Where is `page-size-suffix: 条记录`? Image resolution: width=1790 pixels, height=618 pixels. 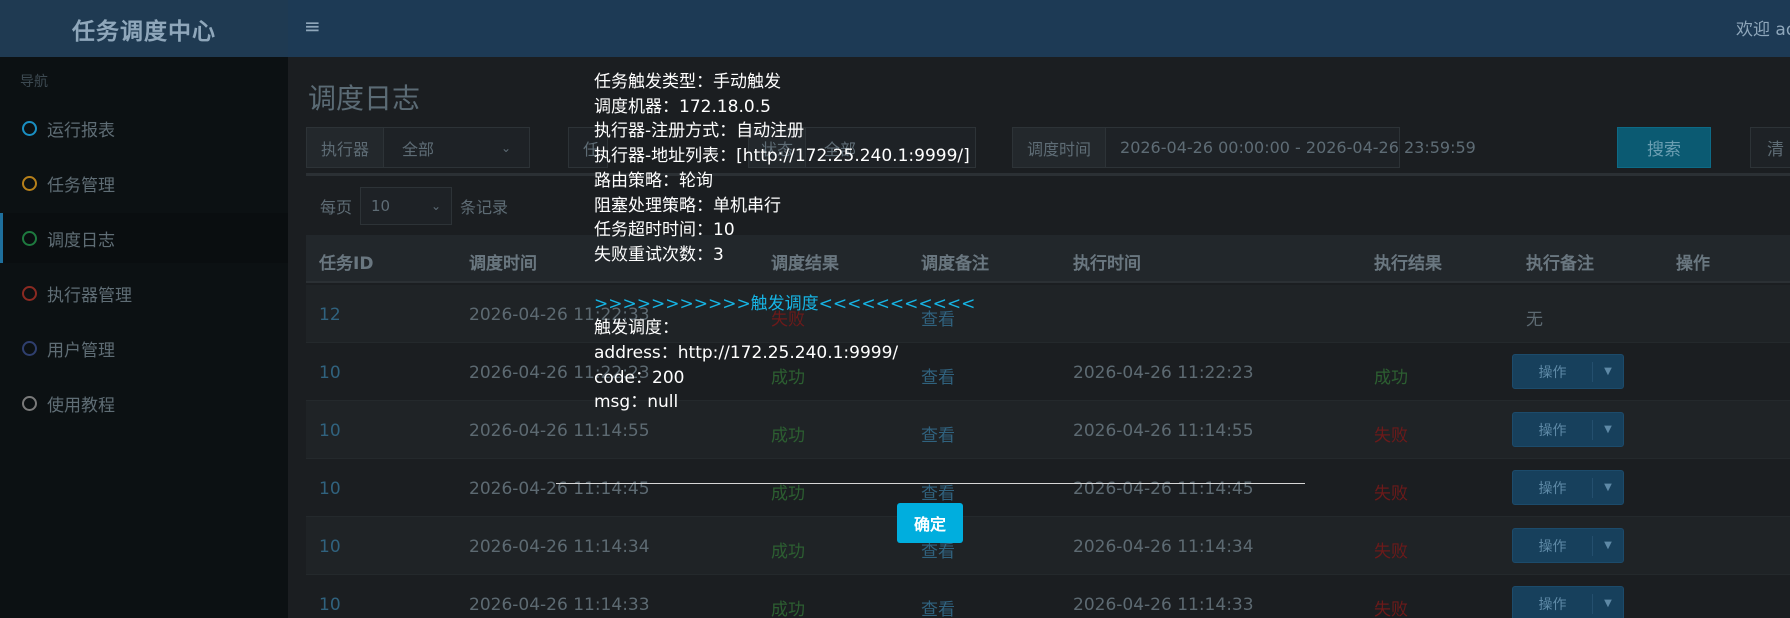
page-size-suffix: 条记录 is located at coordinates (484, 207).